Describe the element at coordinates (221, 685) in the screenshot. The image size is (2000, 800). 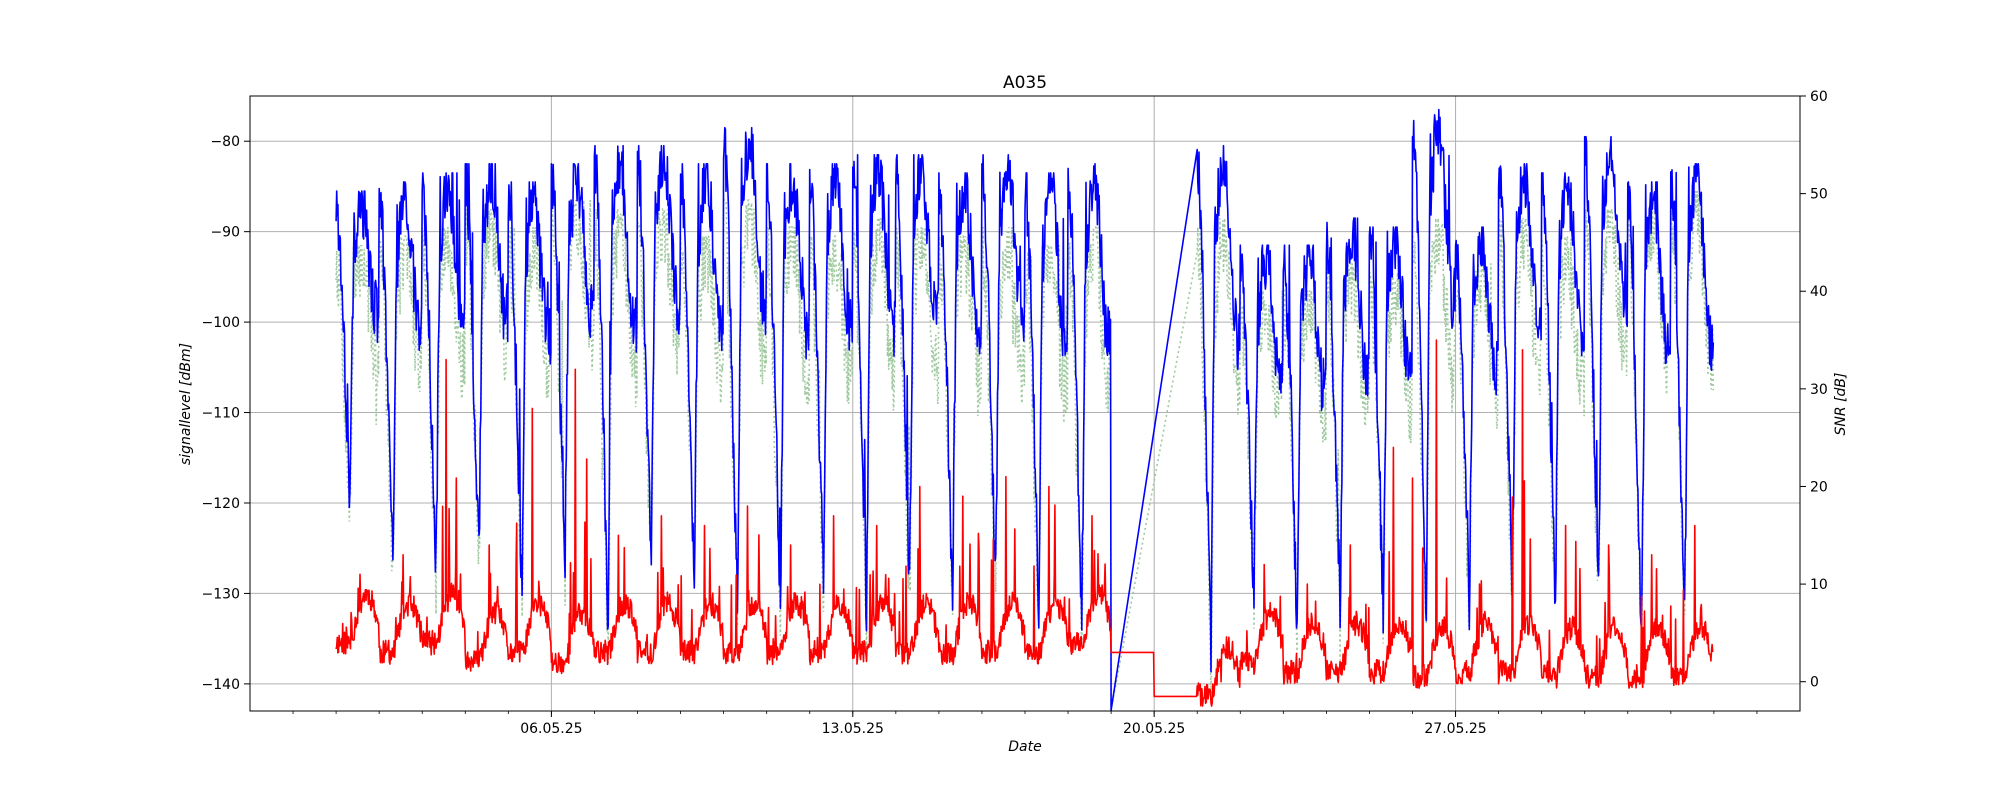
I see `y-left-tick-label: −140` at that location.